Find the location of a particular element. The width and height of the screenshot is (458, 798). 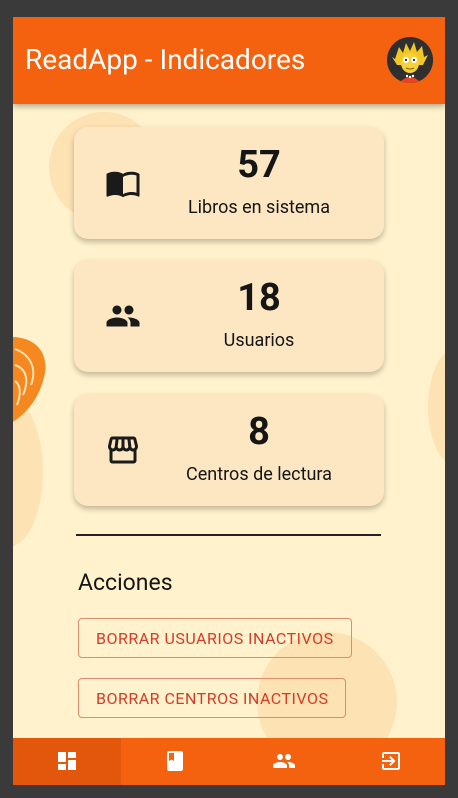

avatar-icon is located at coordinates (410, 60).